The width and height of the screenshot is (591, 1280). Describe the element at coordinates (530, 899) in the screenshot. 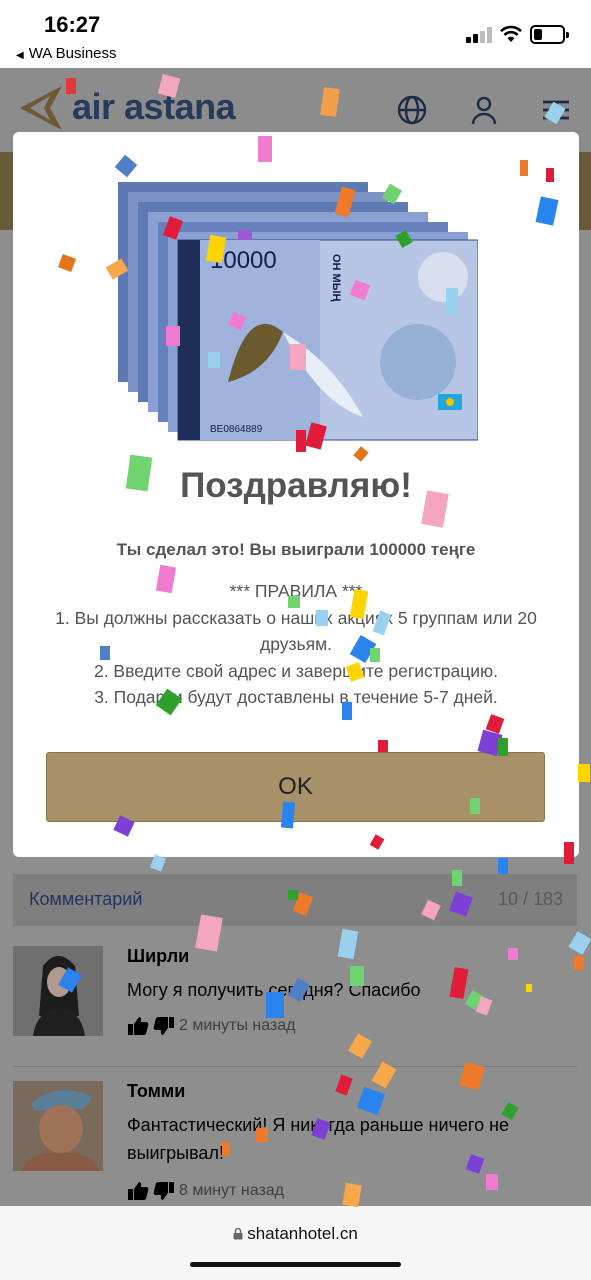

I see `comments-count: 10 / 183` at that location.